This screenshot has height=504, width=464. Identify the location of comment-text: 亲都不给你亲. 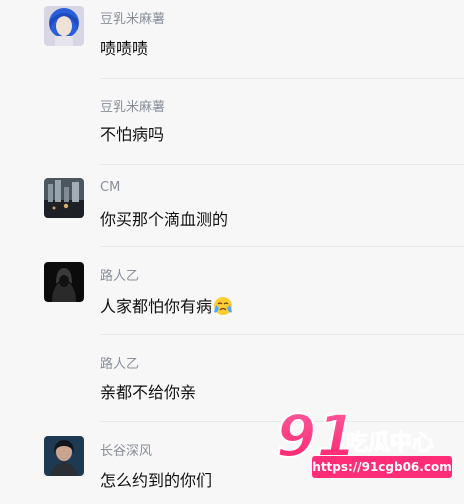
(148, 392).